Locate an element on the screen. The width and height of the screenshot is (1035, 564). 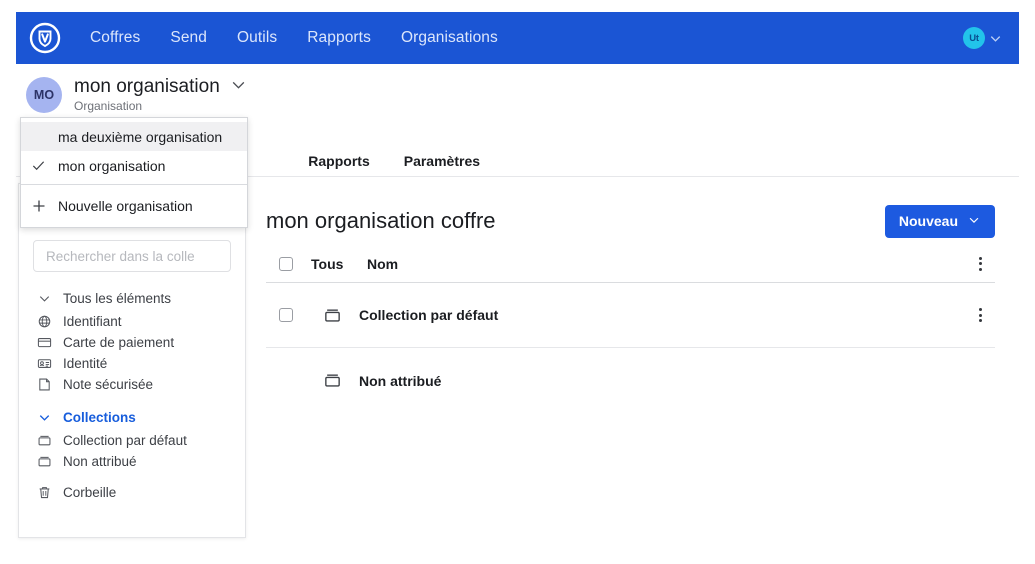
dropdown-item-label: mon organisation is located at coordinates (112, 165).